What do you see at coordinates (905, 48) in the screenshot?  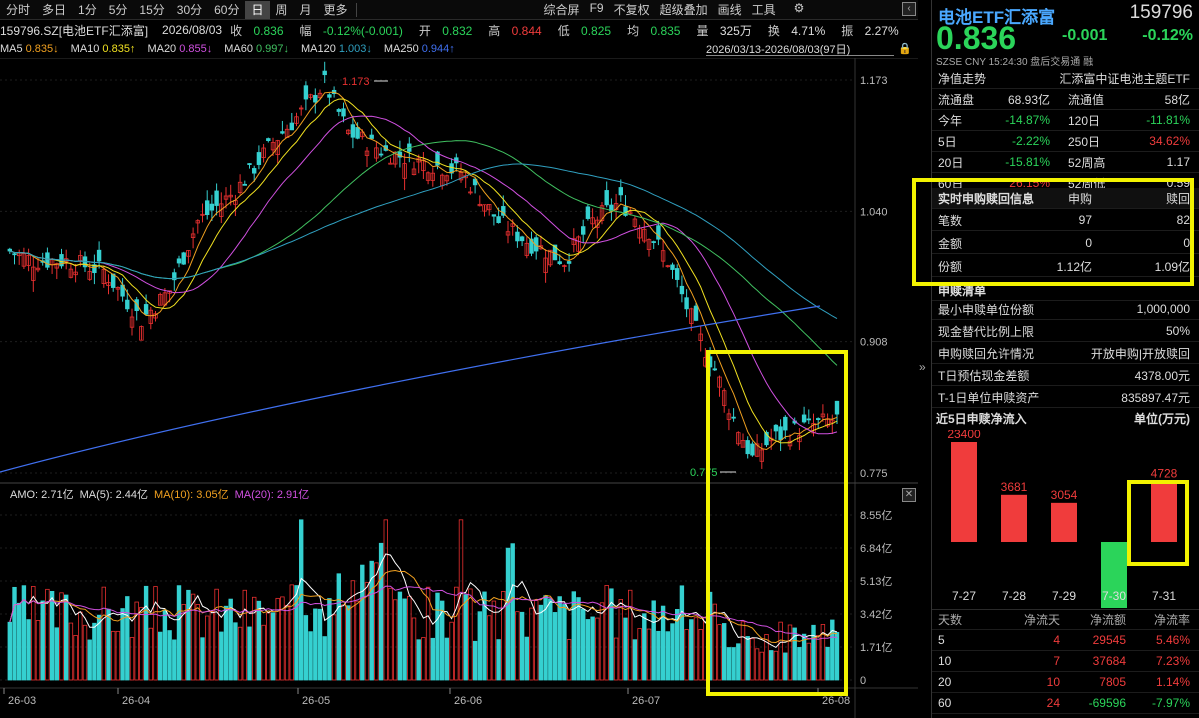 I see `lock-icon: 🔒` at bounding box center [905, 48].